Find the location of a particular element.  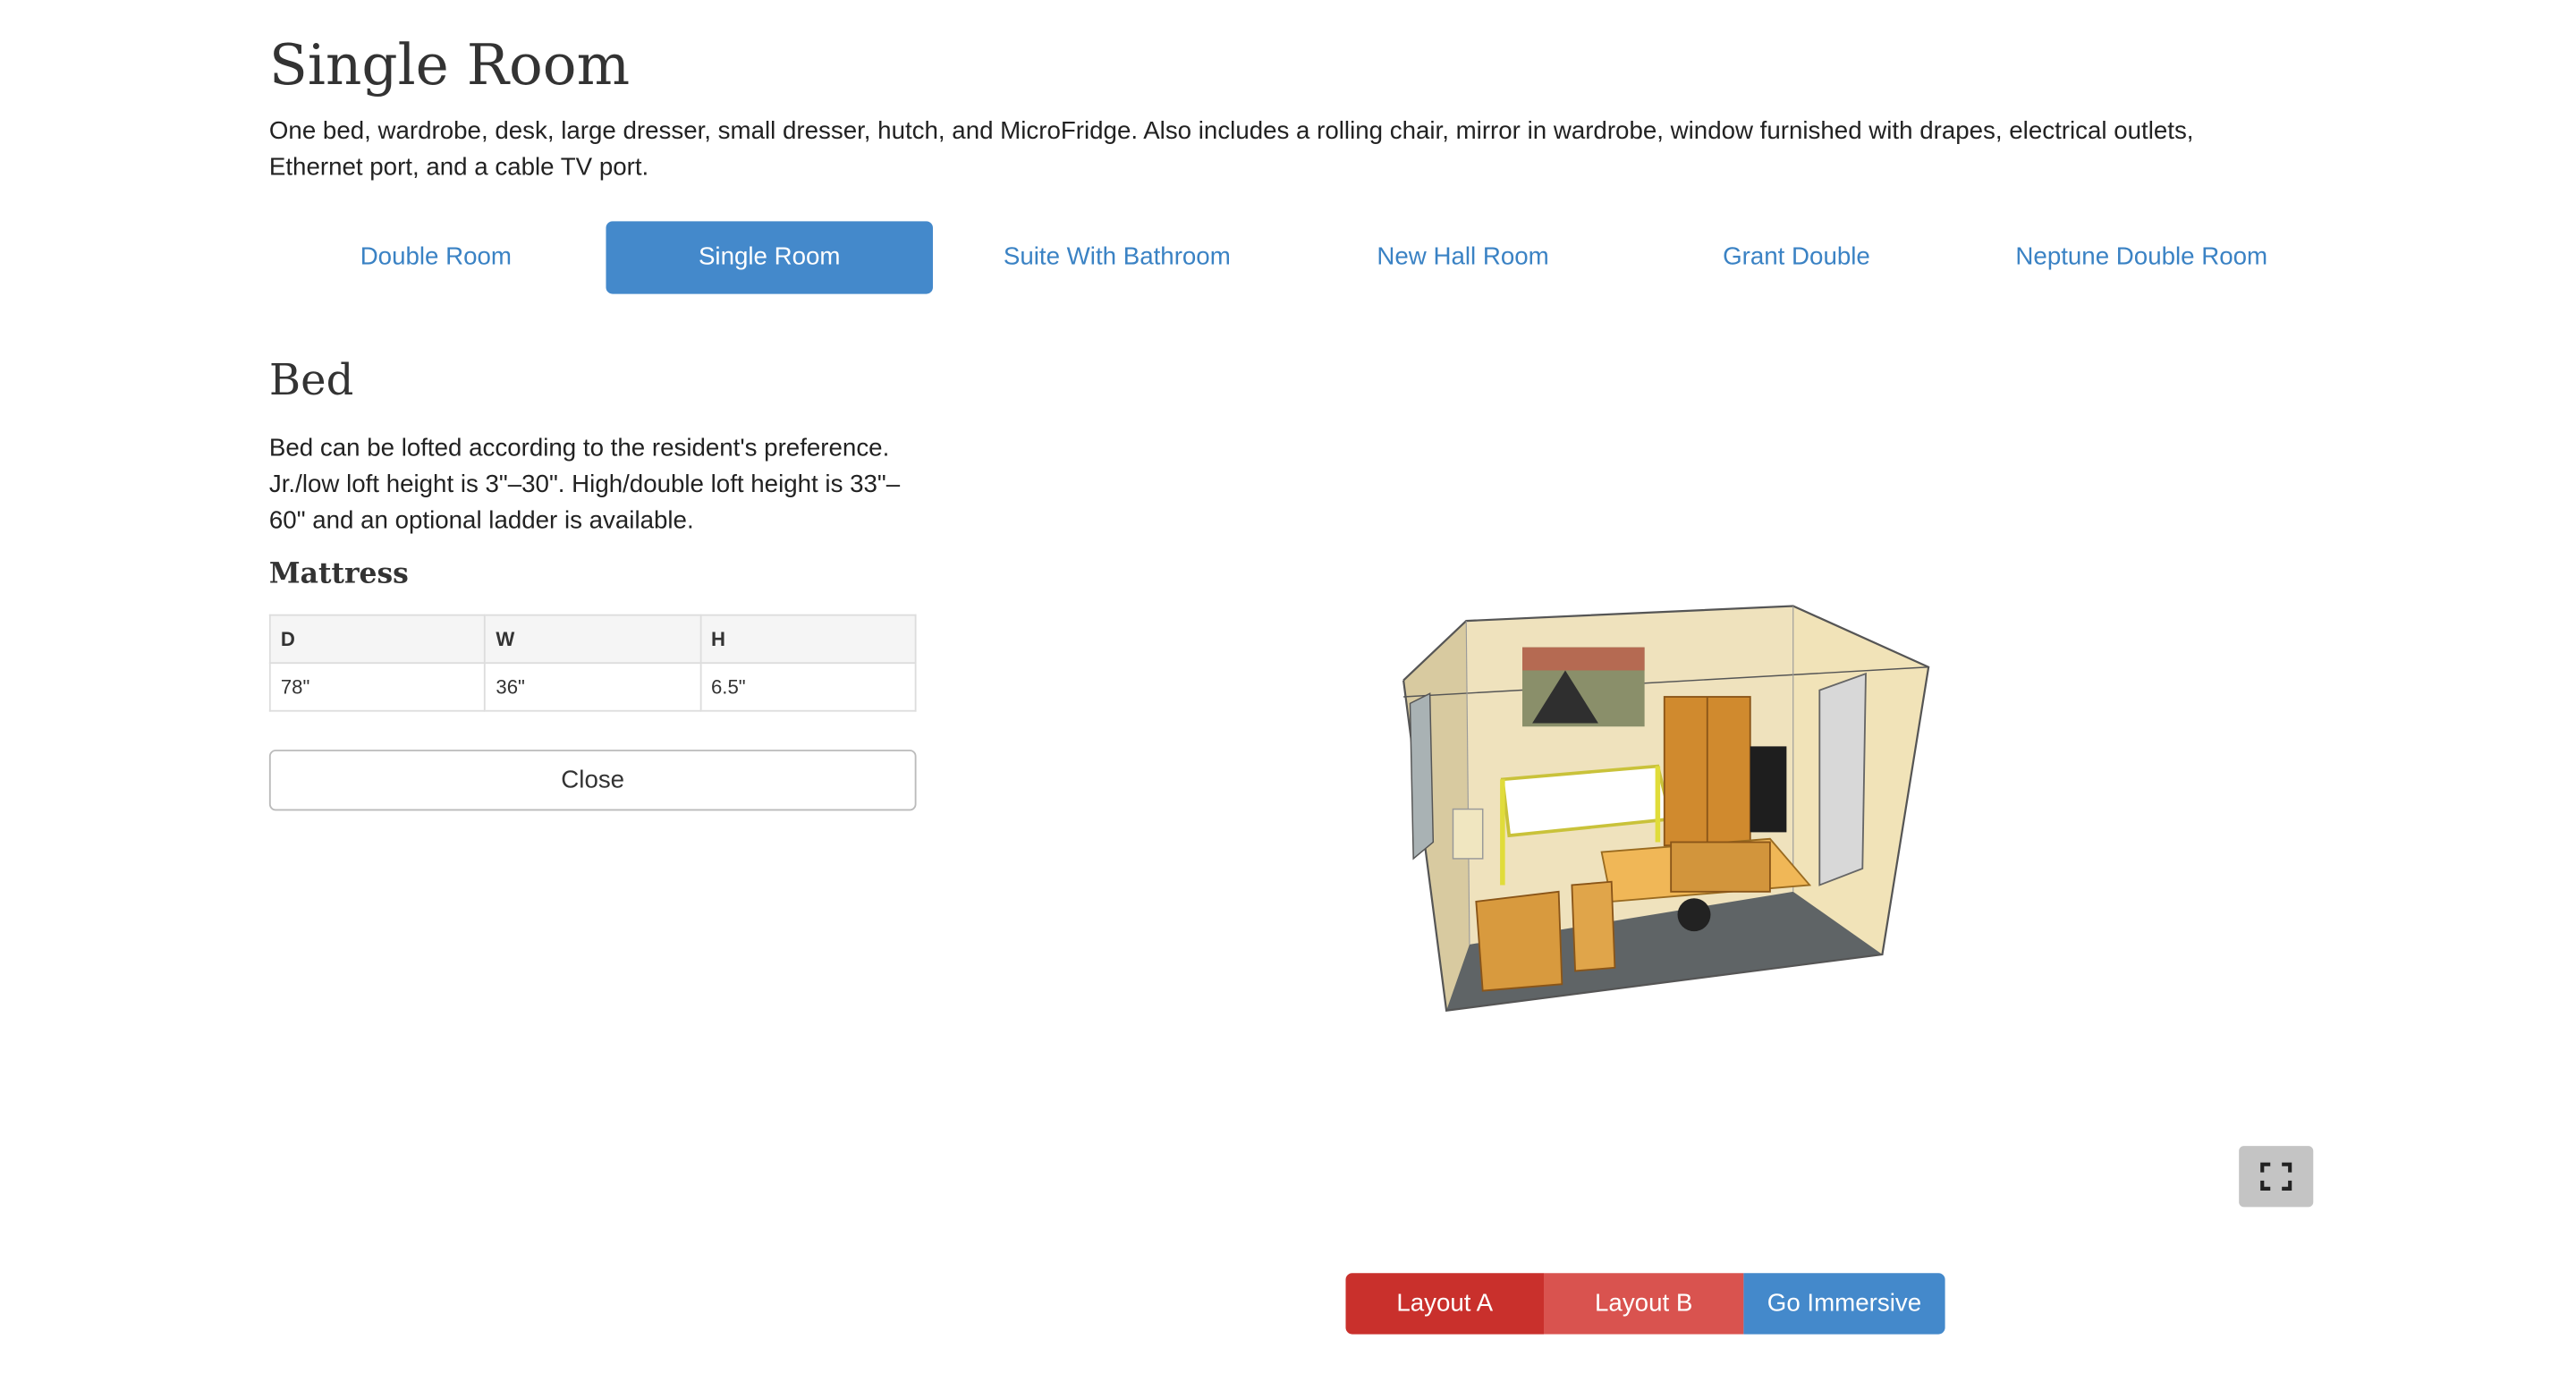

tab-new-hall-room: New Hall Room is located at coordinates (1463, 257).